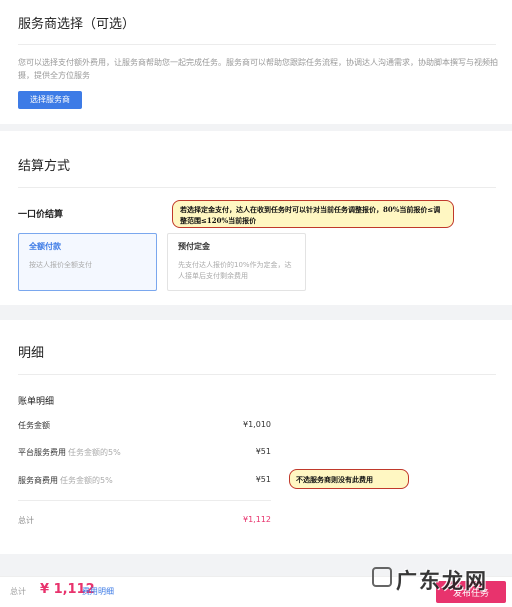  Describe the element at coordinates (442, 580) in the screenshot. I see `watermark-text: 广东龙网` at that location.